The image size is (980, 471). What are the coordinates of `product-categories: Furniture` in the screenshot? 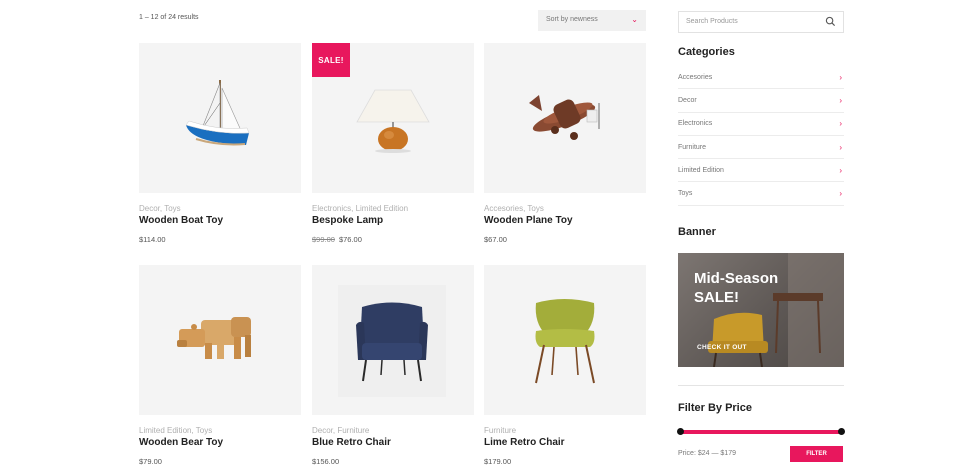 It's located at (565, 430).